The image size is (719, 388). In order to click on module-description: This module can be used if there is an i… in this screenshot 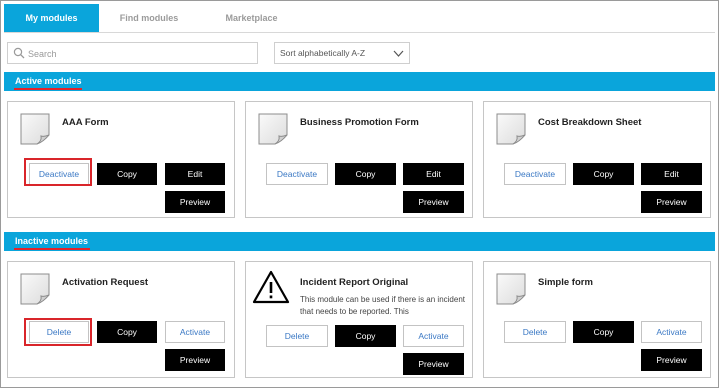, I will do `click(382, 305)`.